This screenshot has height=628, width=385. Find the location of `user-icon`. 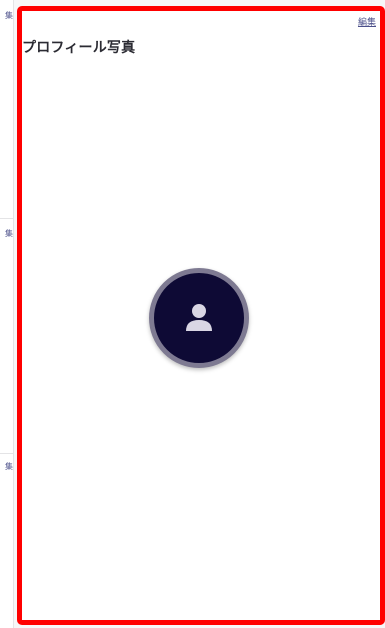

user-icon is located at coordinates (199, 318).